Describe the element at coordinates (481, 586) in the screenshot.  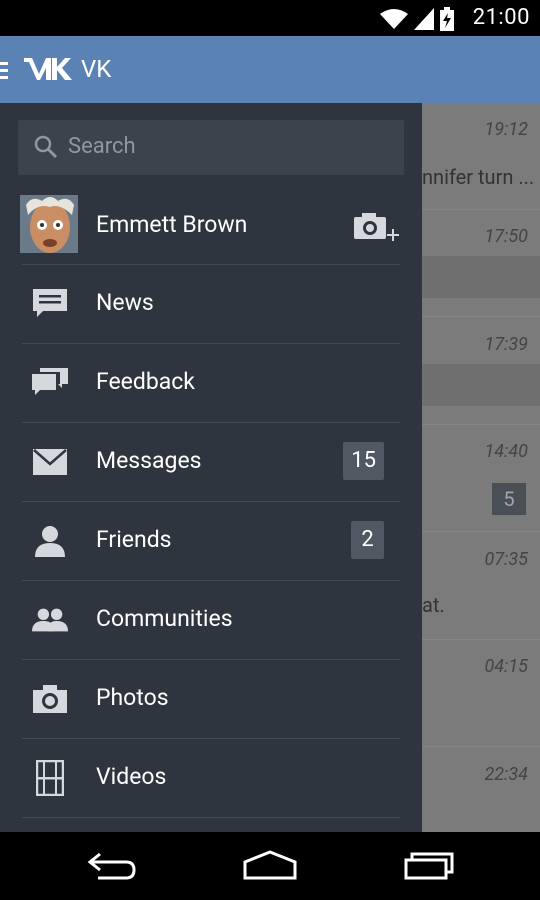
I see `message-row: 07:35 at.` at that location.